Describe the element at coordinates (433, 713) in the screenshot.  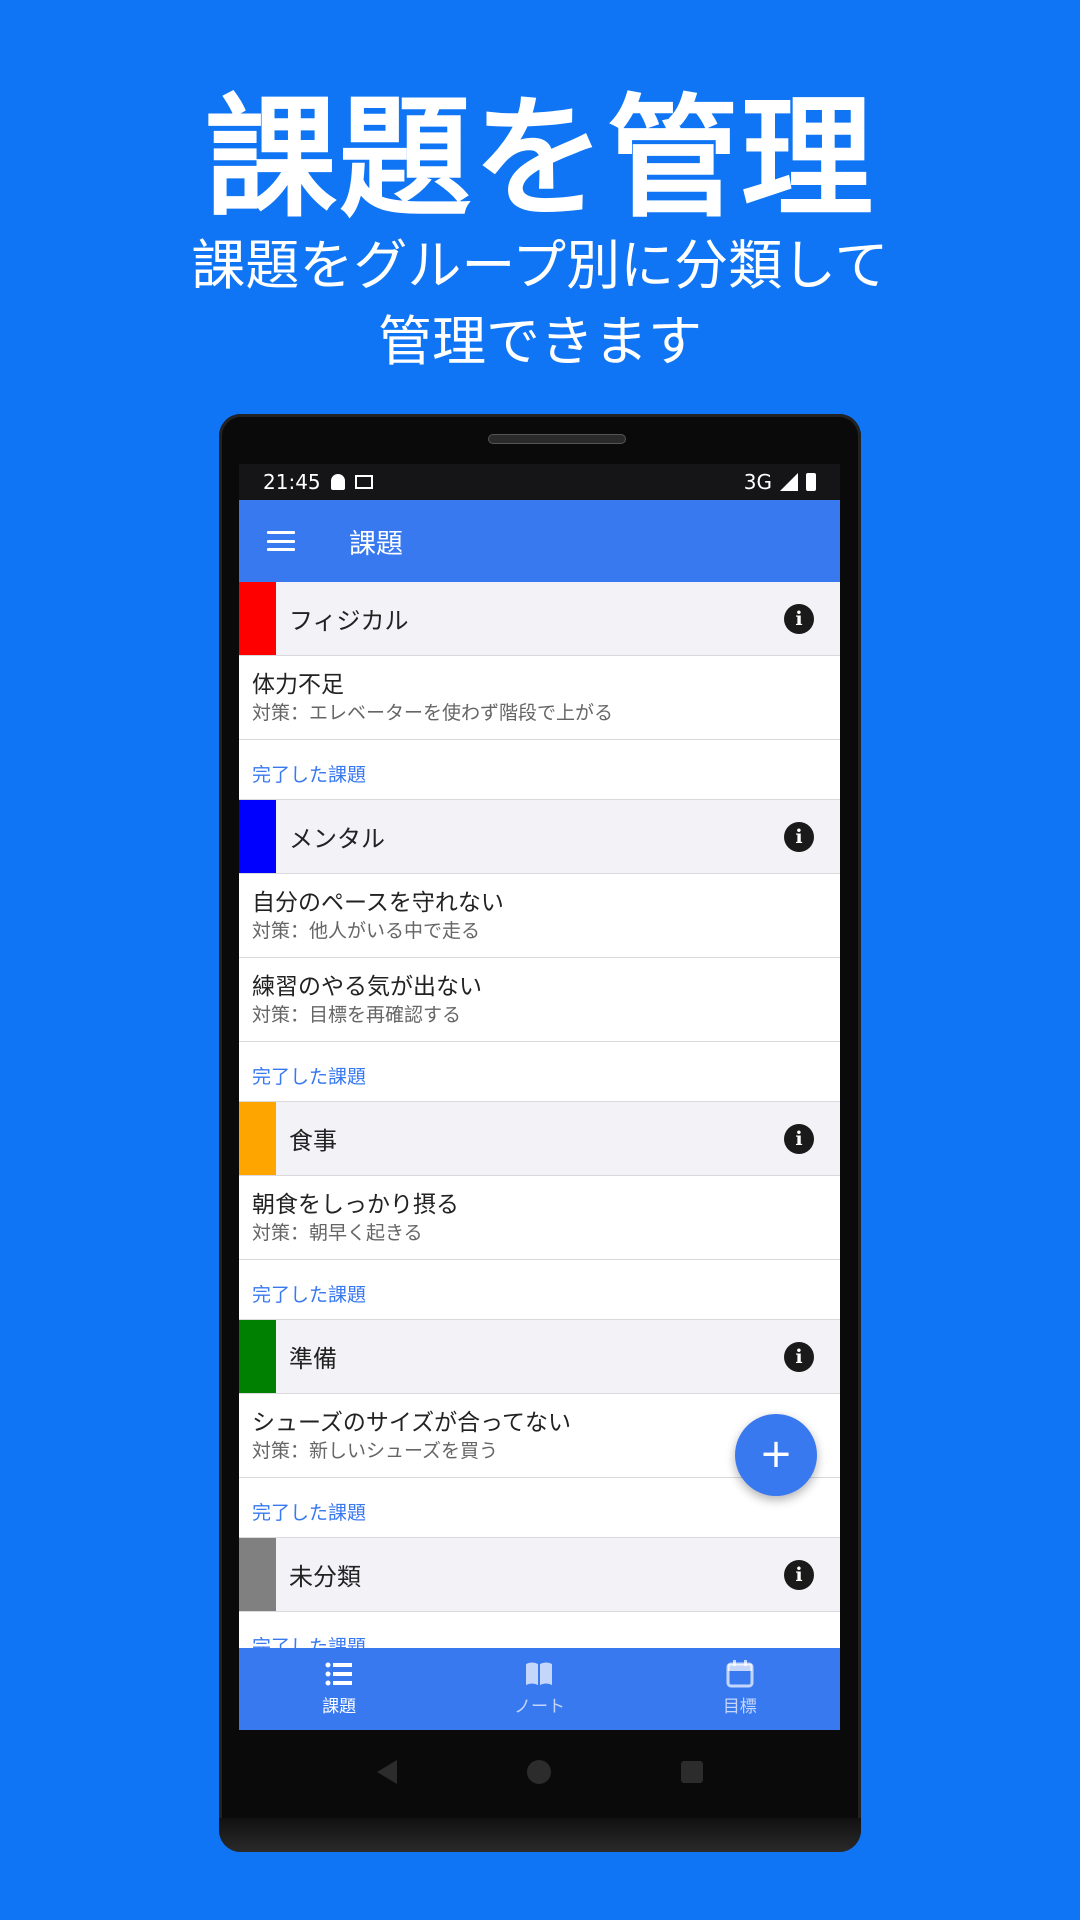
I see `task-measure: 対策：エレベーターを使わず階段で上がる` at that location.